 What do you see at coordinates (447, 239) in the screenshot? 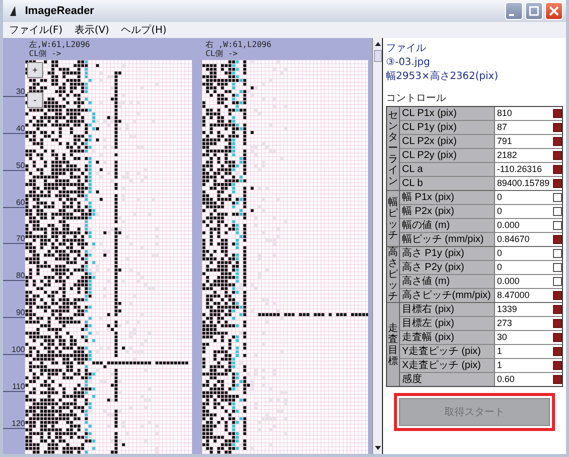
I see `property-label: 幅ピッチ (mm/pix)` at bounding box center [447, 239].